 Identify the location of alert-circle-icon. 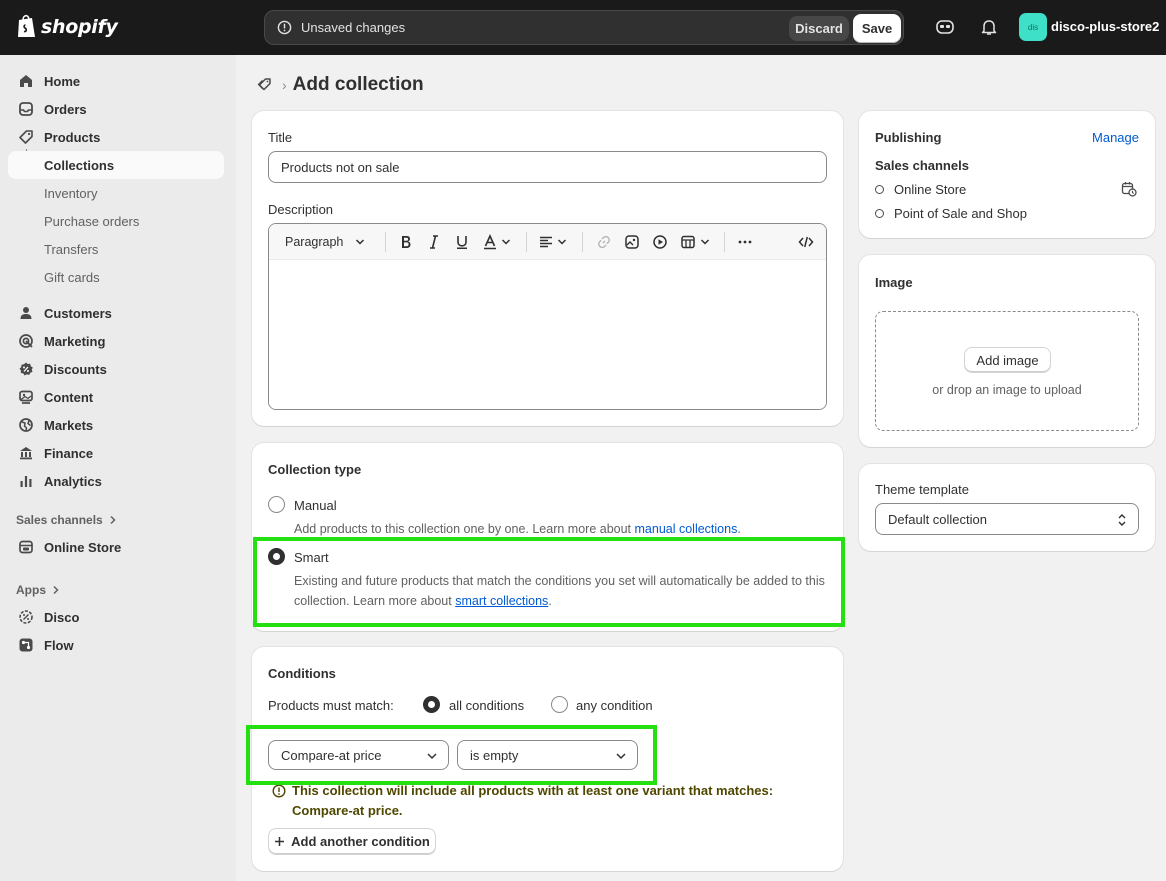
(284, 27).